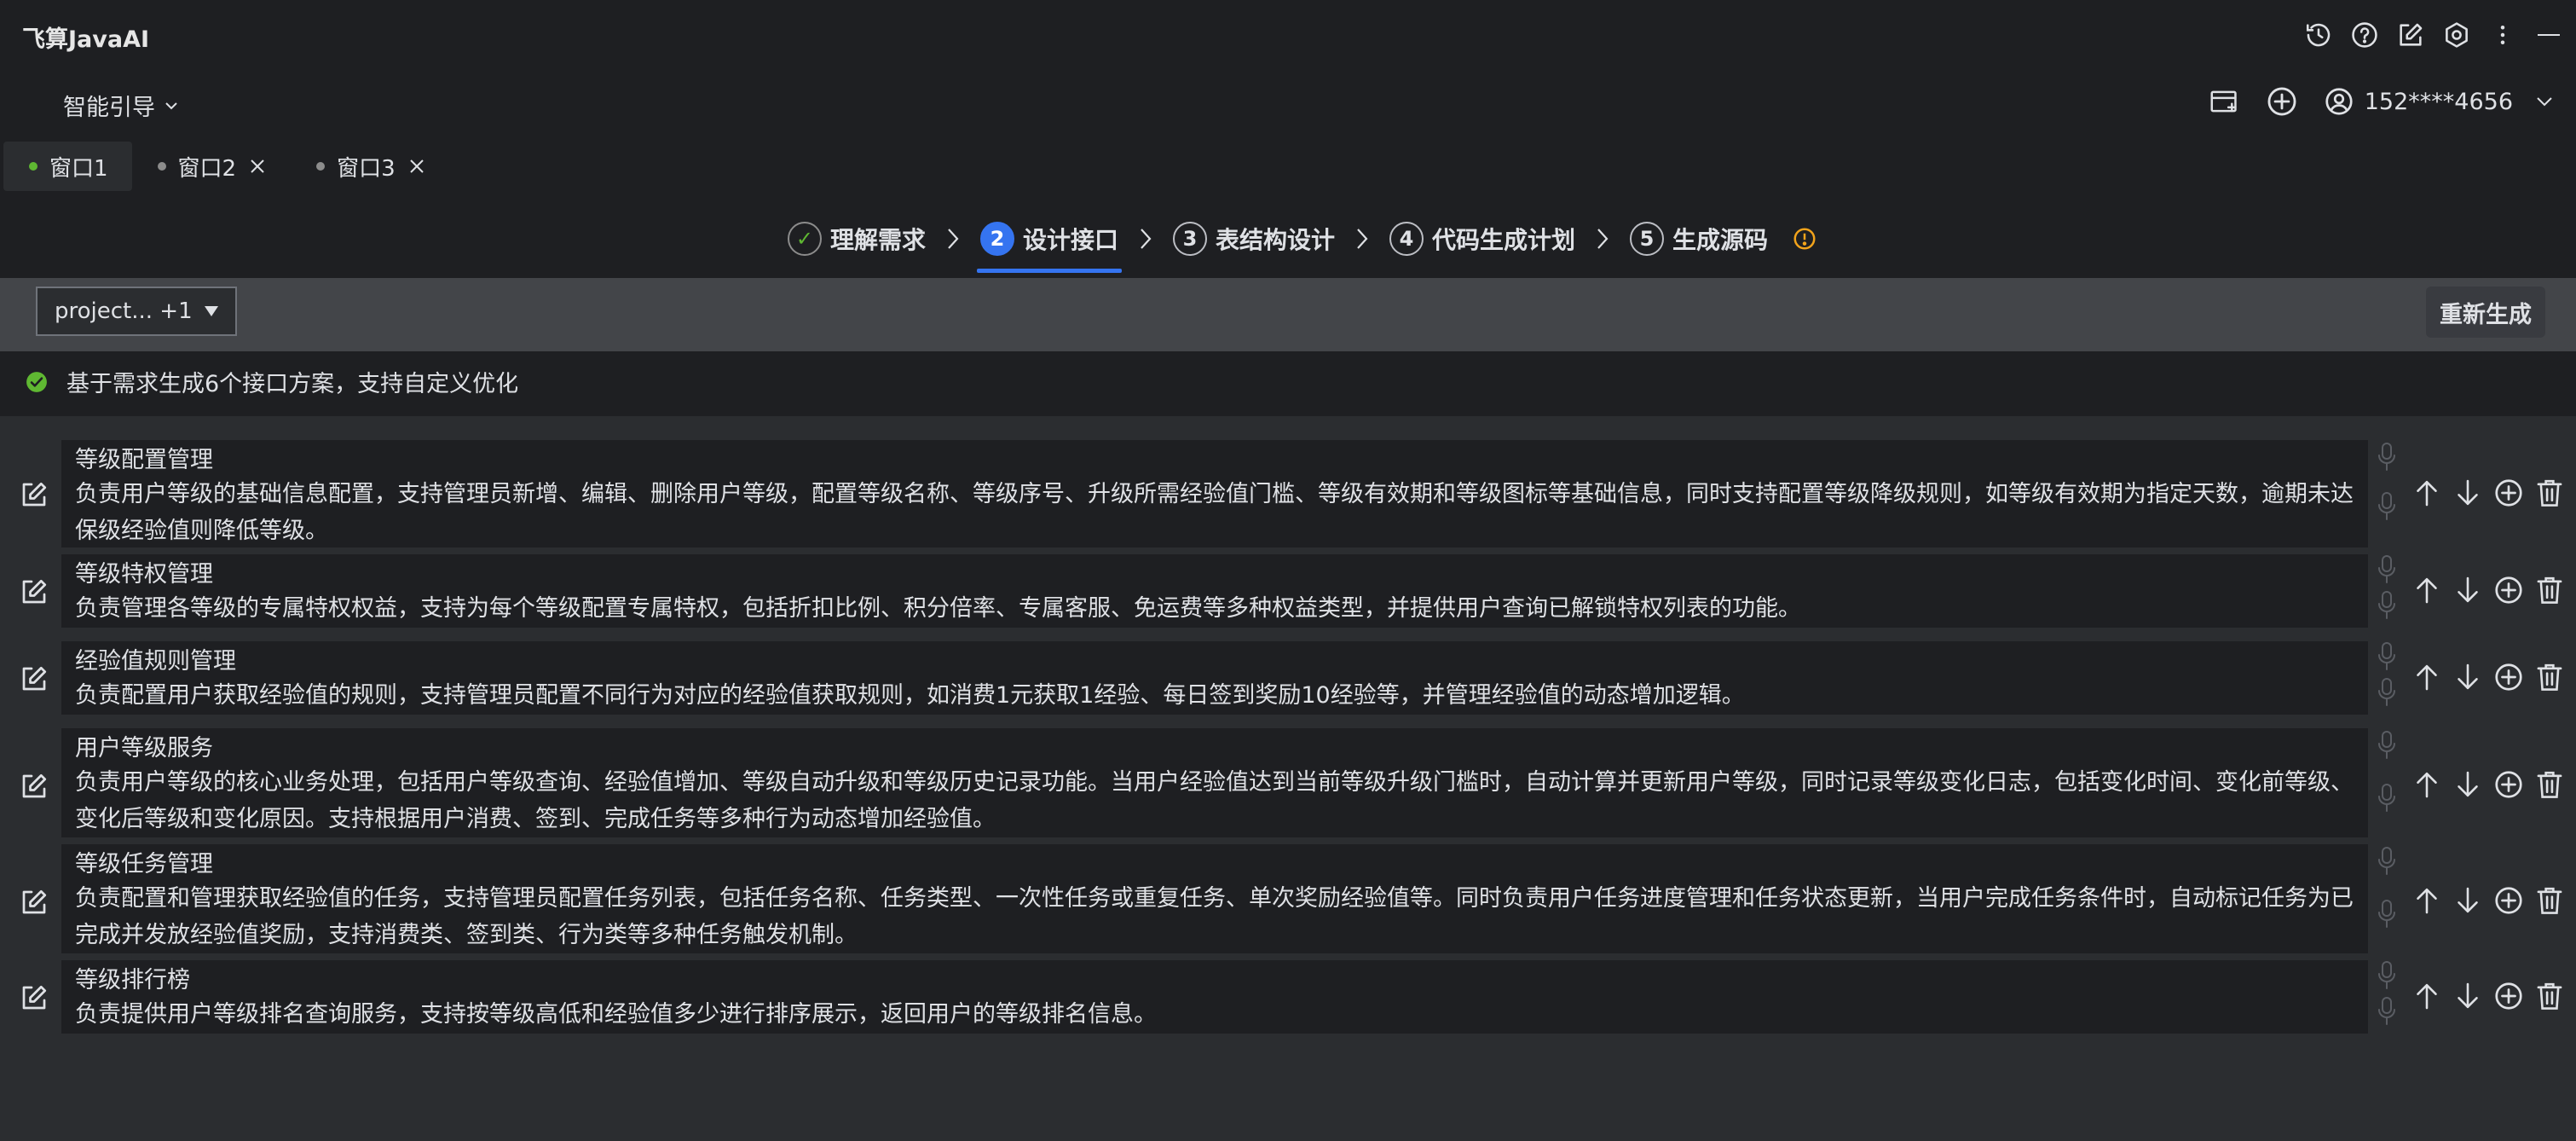  I want to click on title-bar: 飞算JavaAI, so click(1288, 36).